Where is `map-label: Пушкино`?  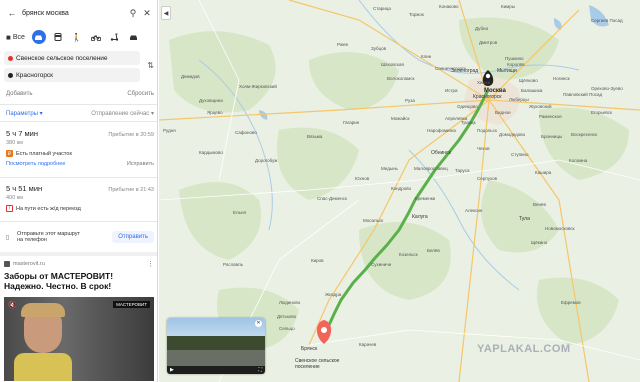 map-label: Пушкино is located at coordinates (514, 58).